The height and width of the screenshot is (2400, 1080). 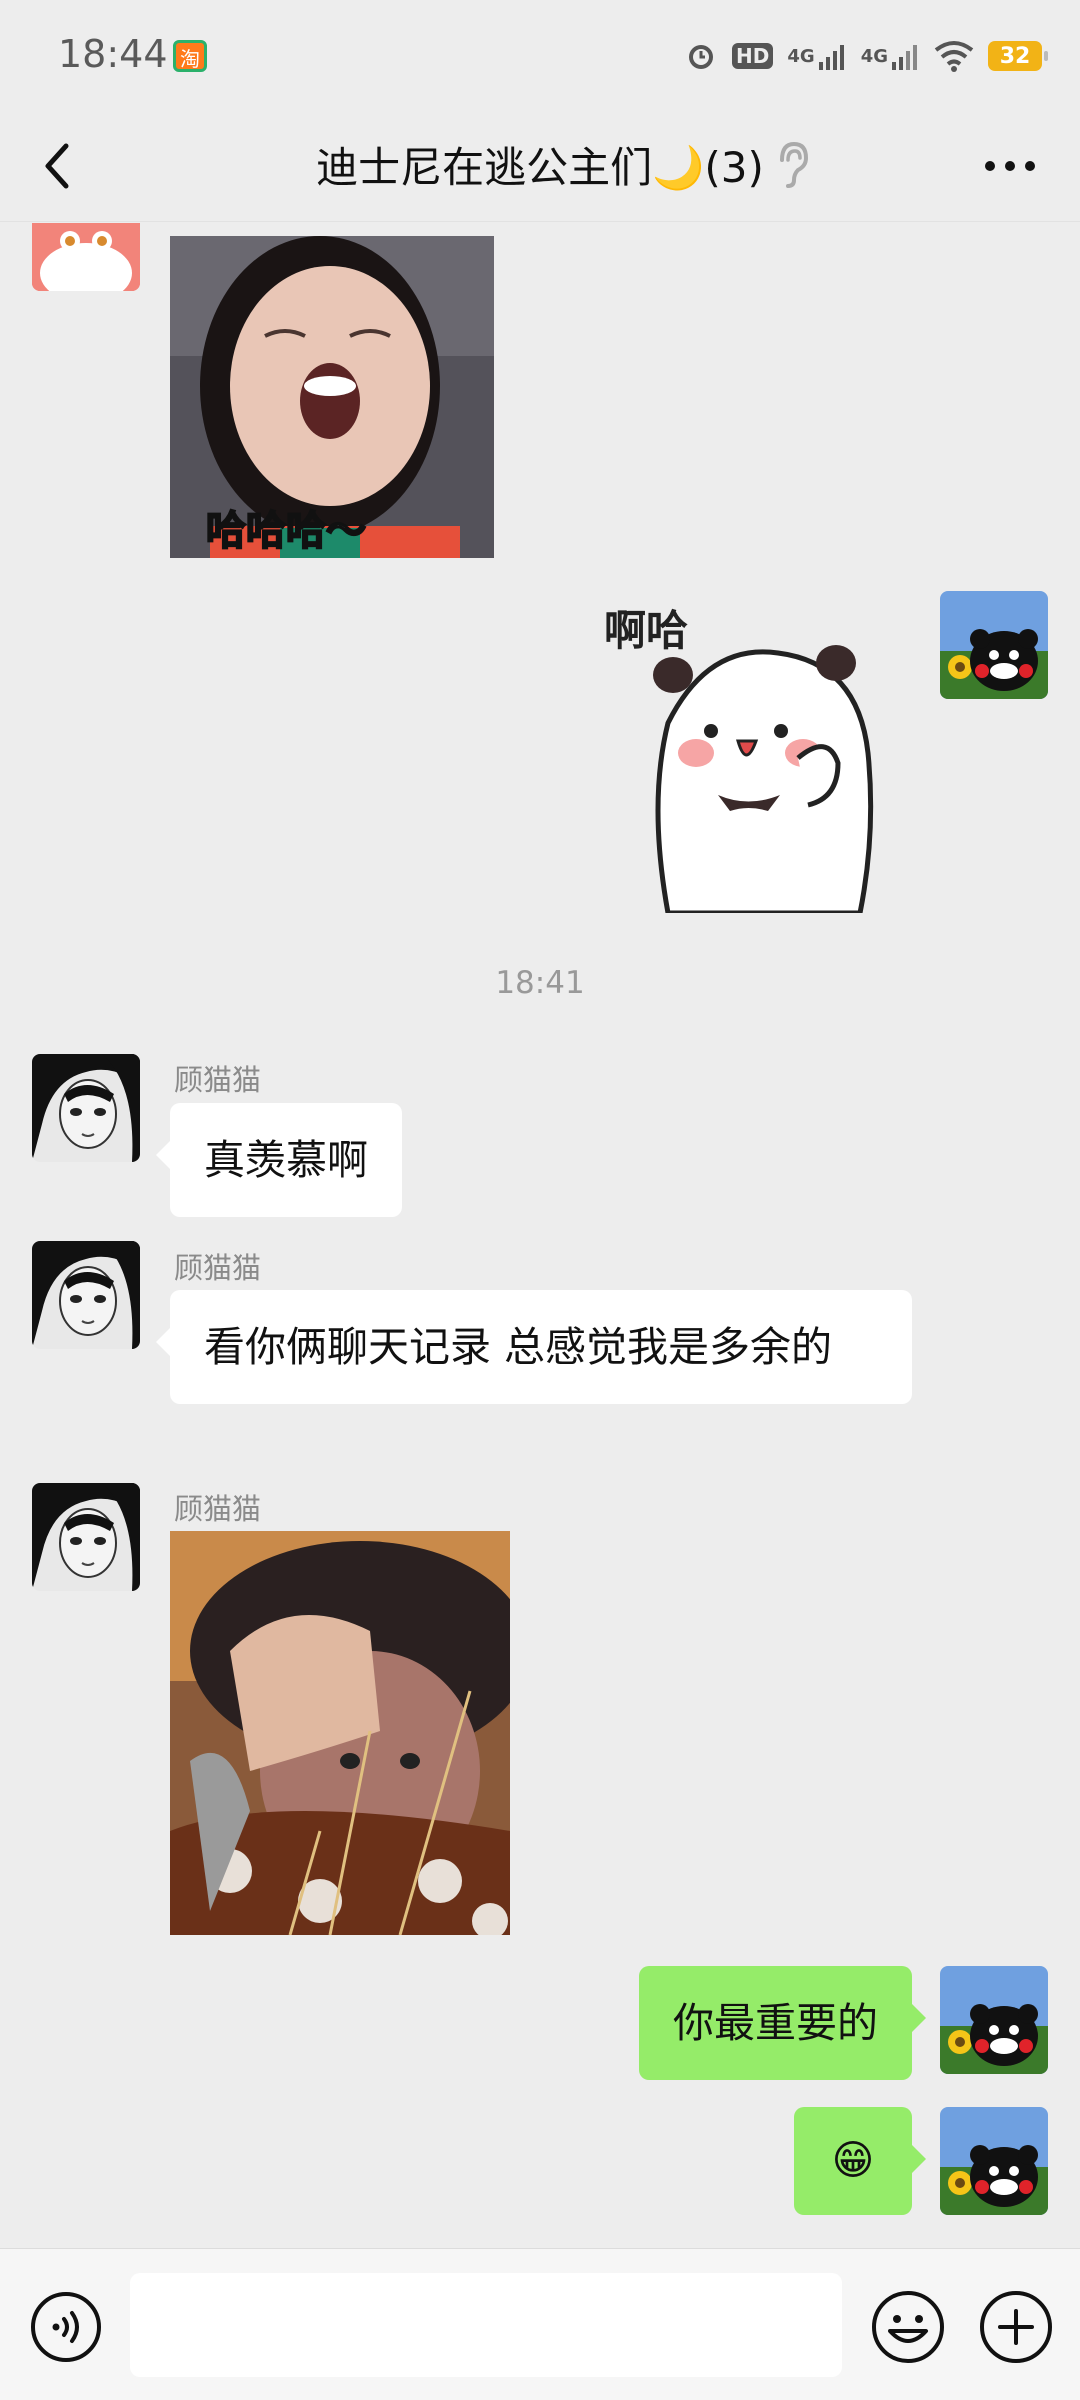 I want to click on nav-bar: 迪士尼在逃公主们🌙(3), so click(x=540, y=166).